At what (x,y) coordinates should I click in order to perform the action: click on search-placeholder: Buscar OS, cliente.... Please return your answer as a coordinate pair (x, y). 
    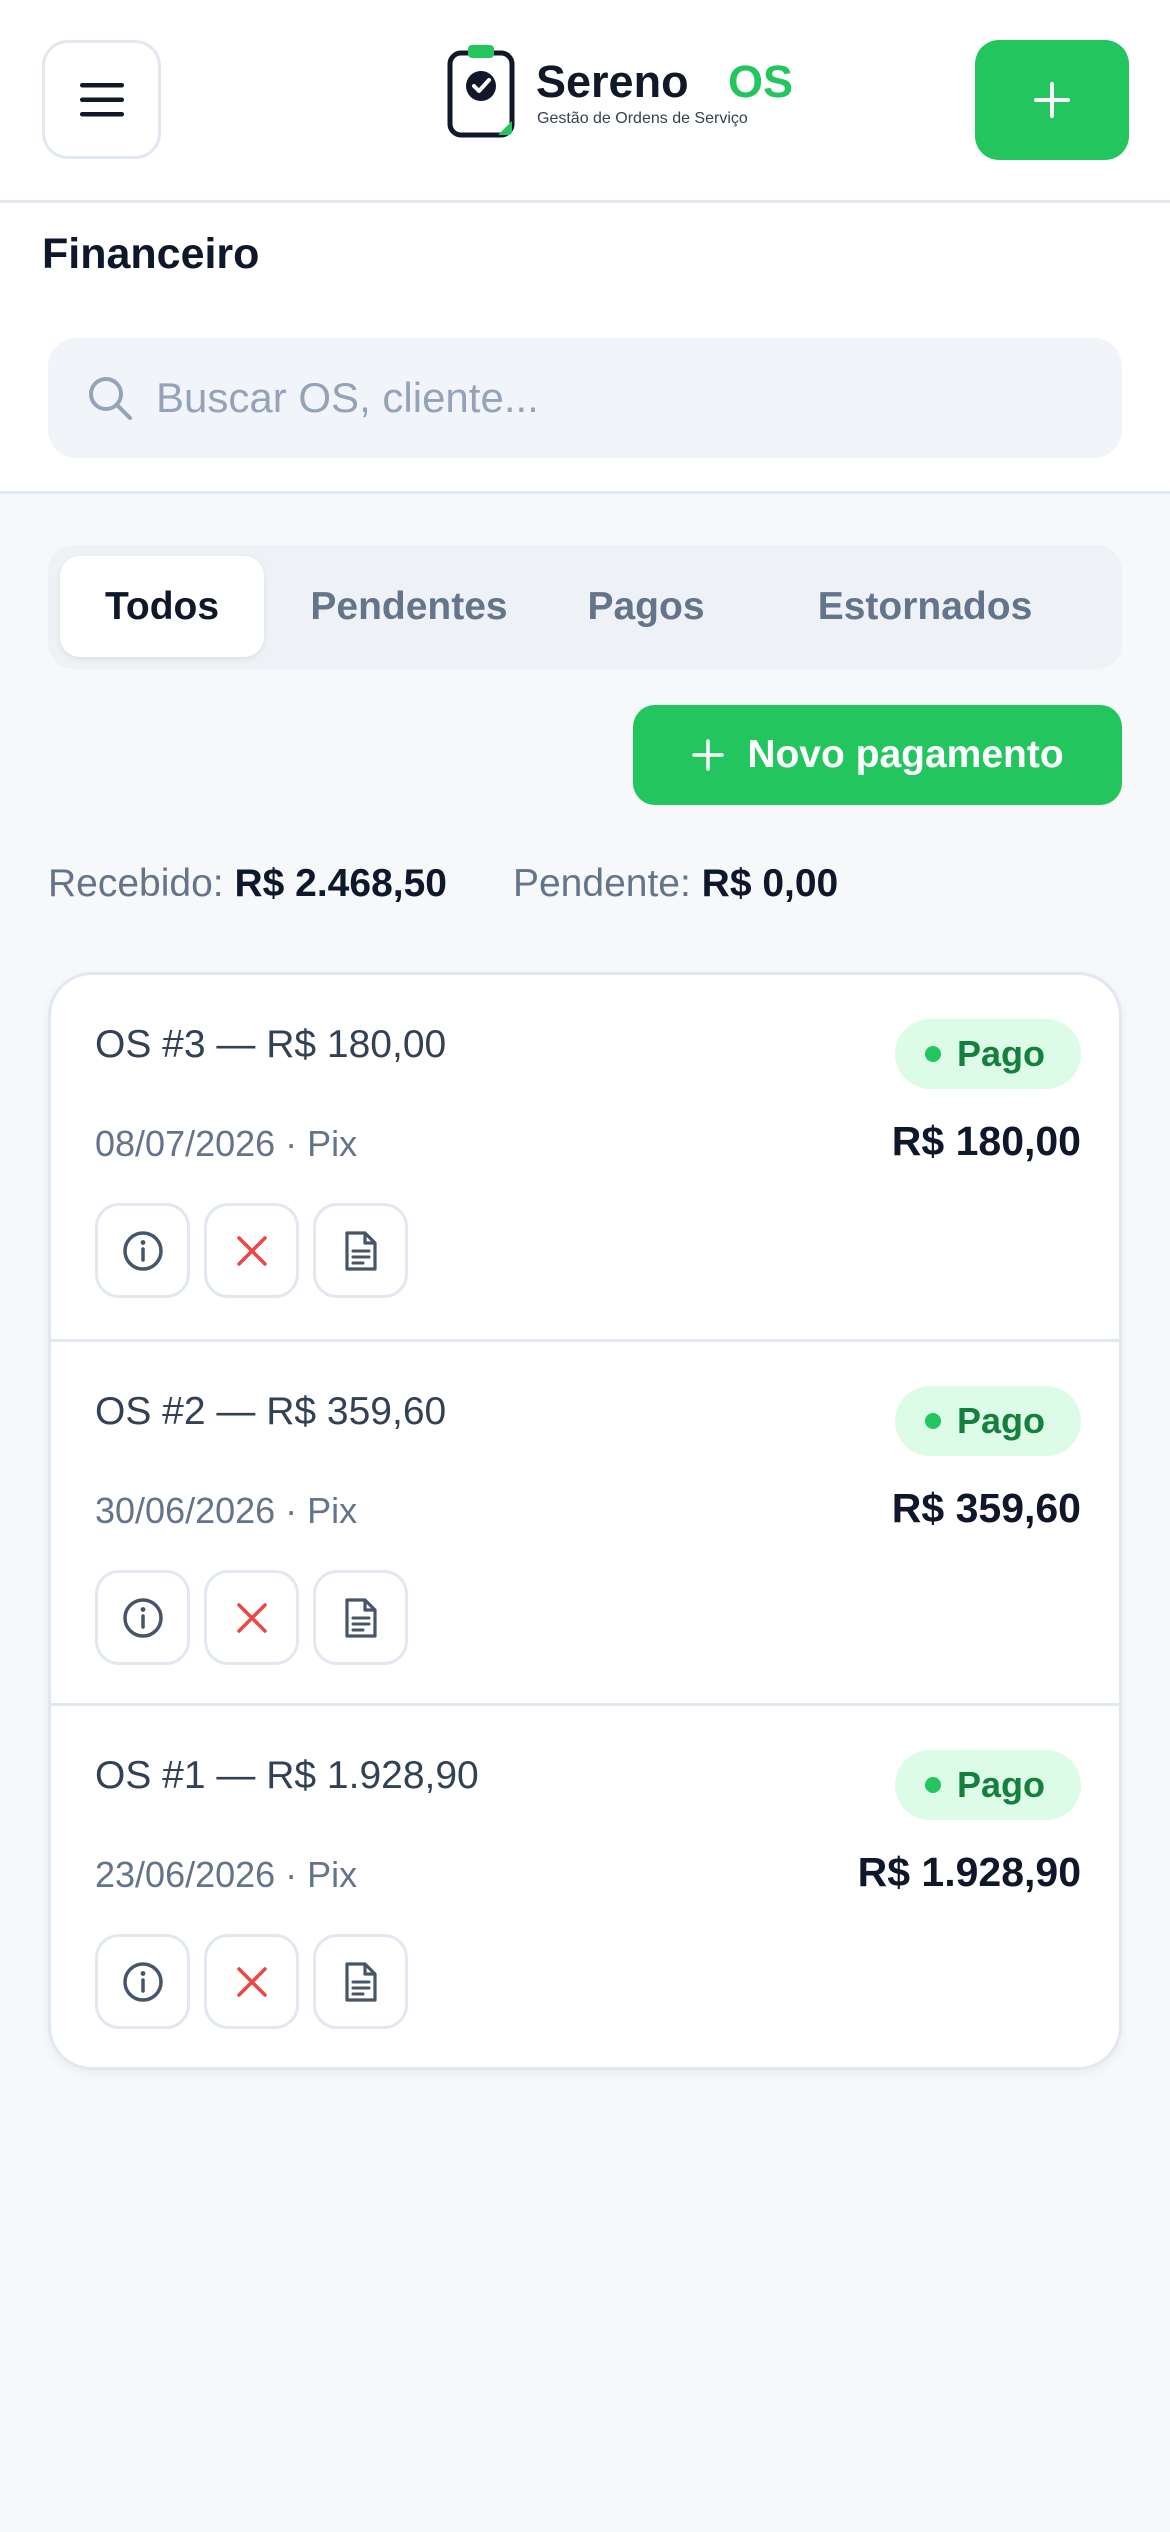
    Looking at the image, I should click on (347, 397).